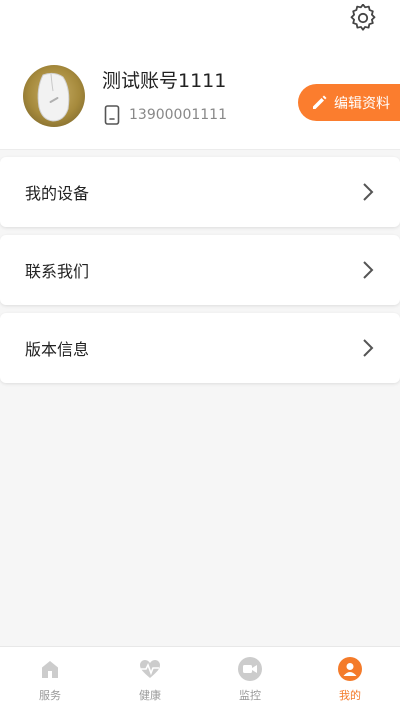 Image resolution: width=400 pixels, height=711 pixels. Describe the element at coordinates (164, 81) in the screenshot. I see `username: 测试账号1111` at that location.